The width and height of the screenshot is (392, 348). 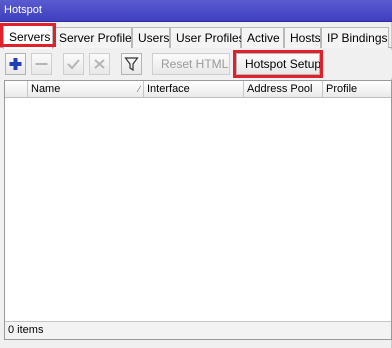 I want to click on sort-indicator-icon: ∕, so click(x=139, y=89).